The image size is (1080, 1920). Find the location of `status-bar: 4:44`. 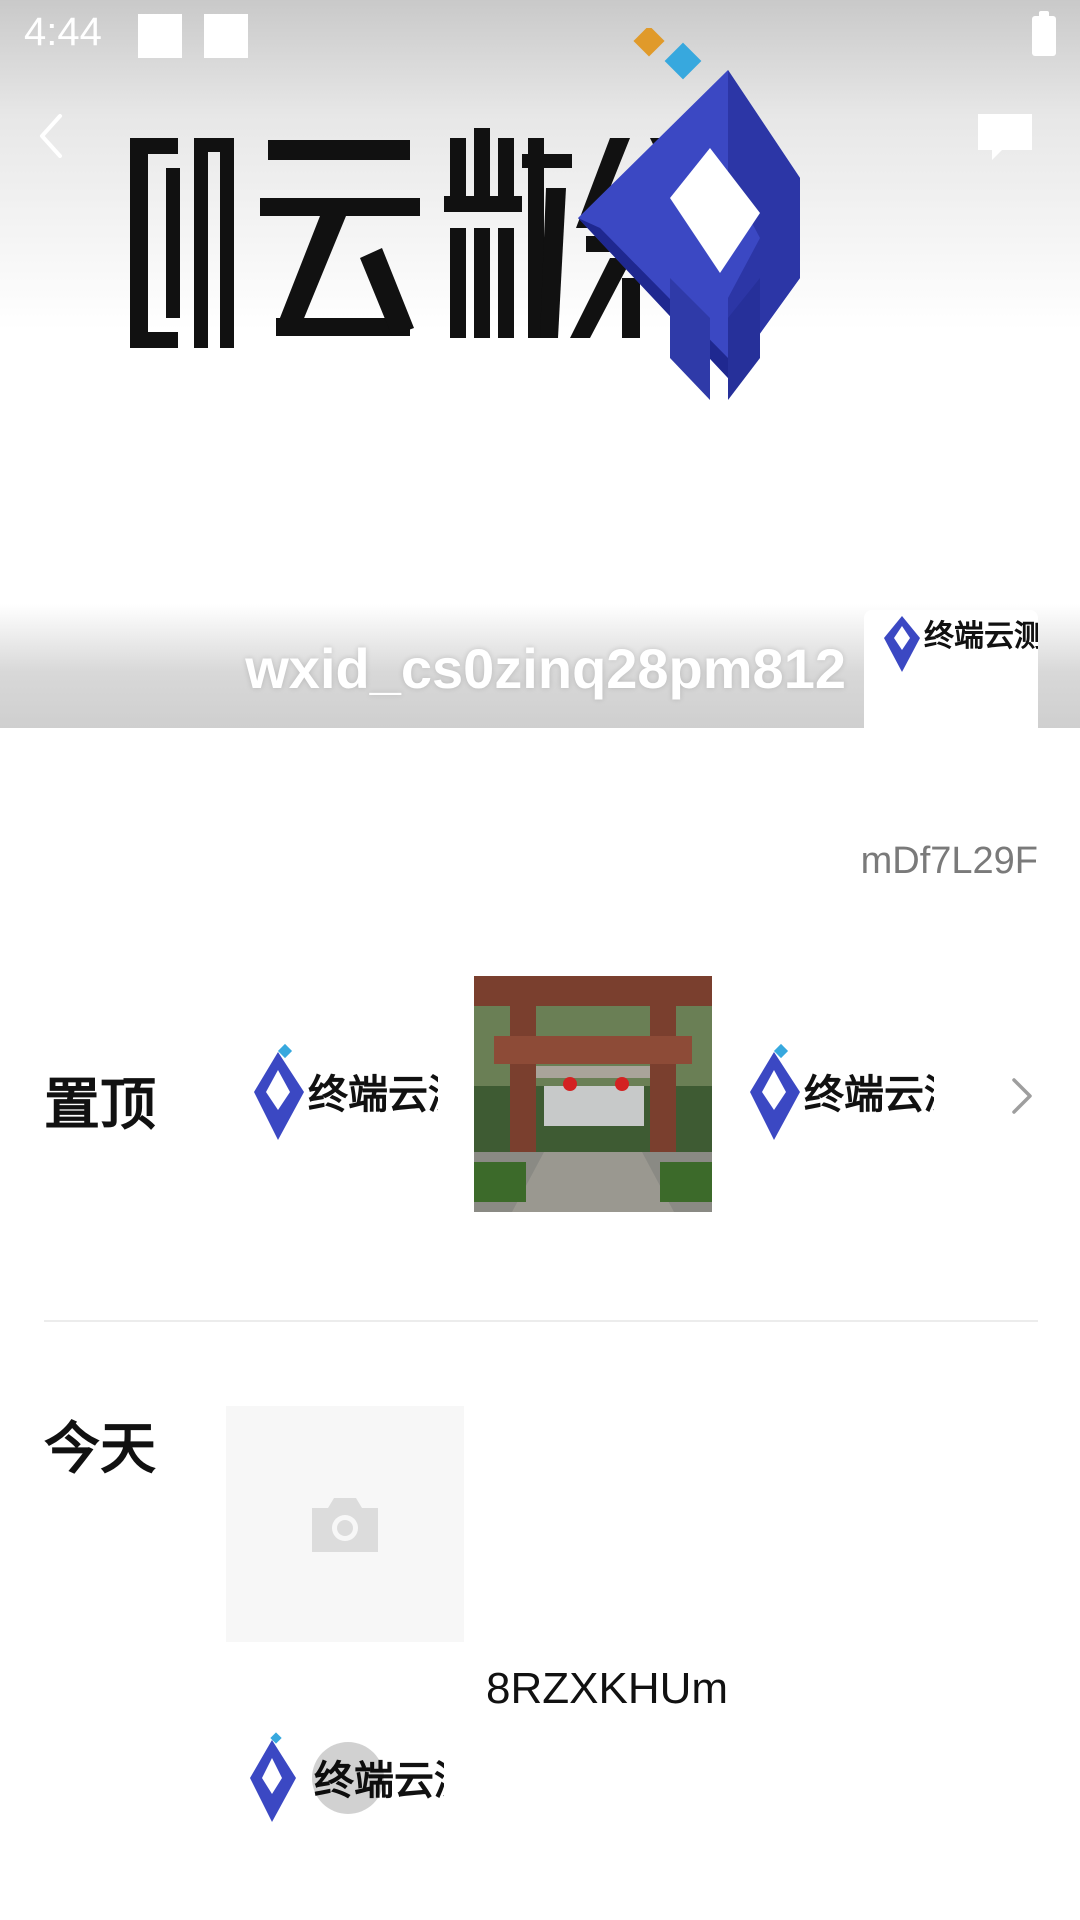

status-bar: 4:44 is located at coordinates (540, 36).